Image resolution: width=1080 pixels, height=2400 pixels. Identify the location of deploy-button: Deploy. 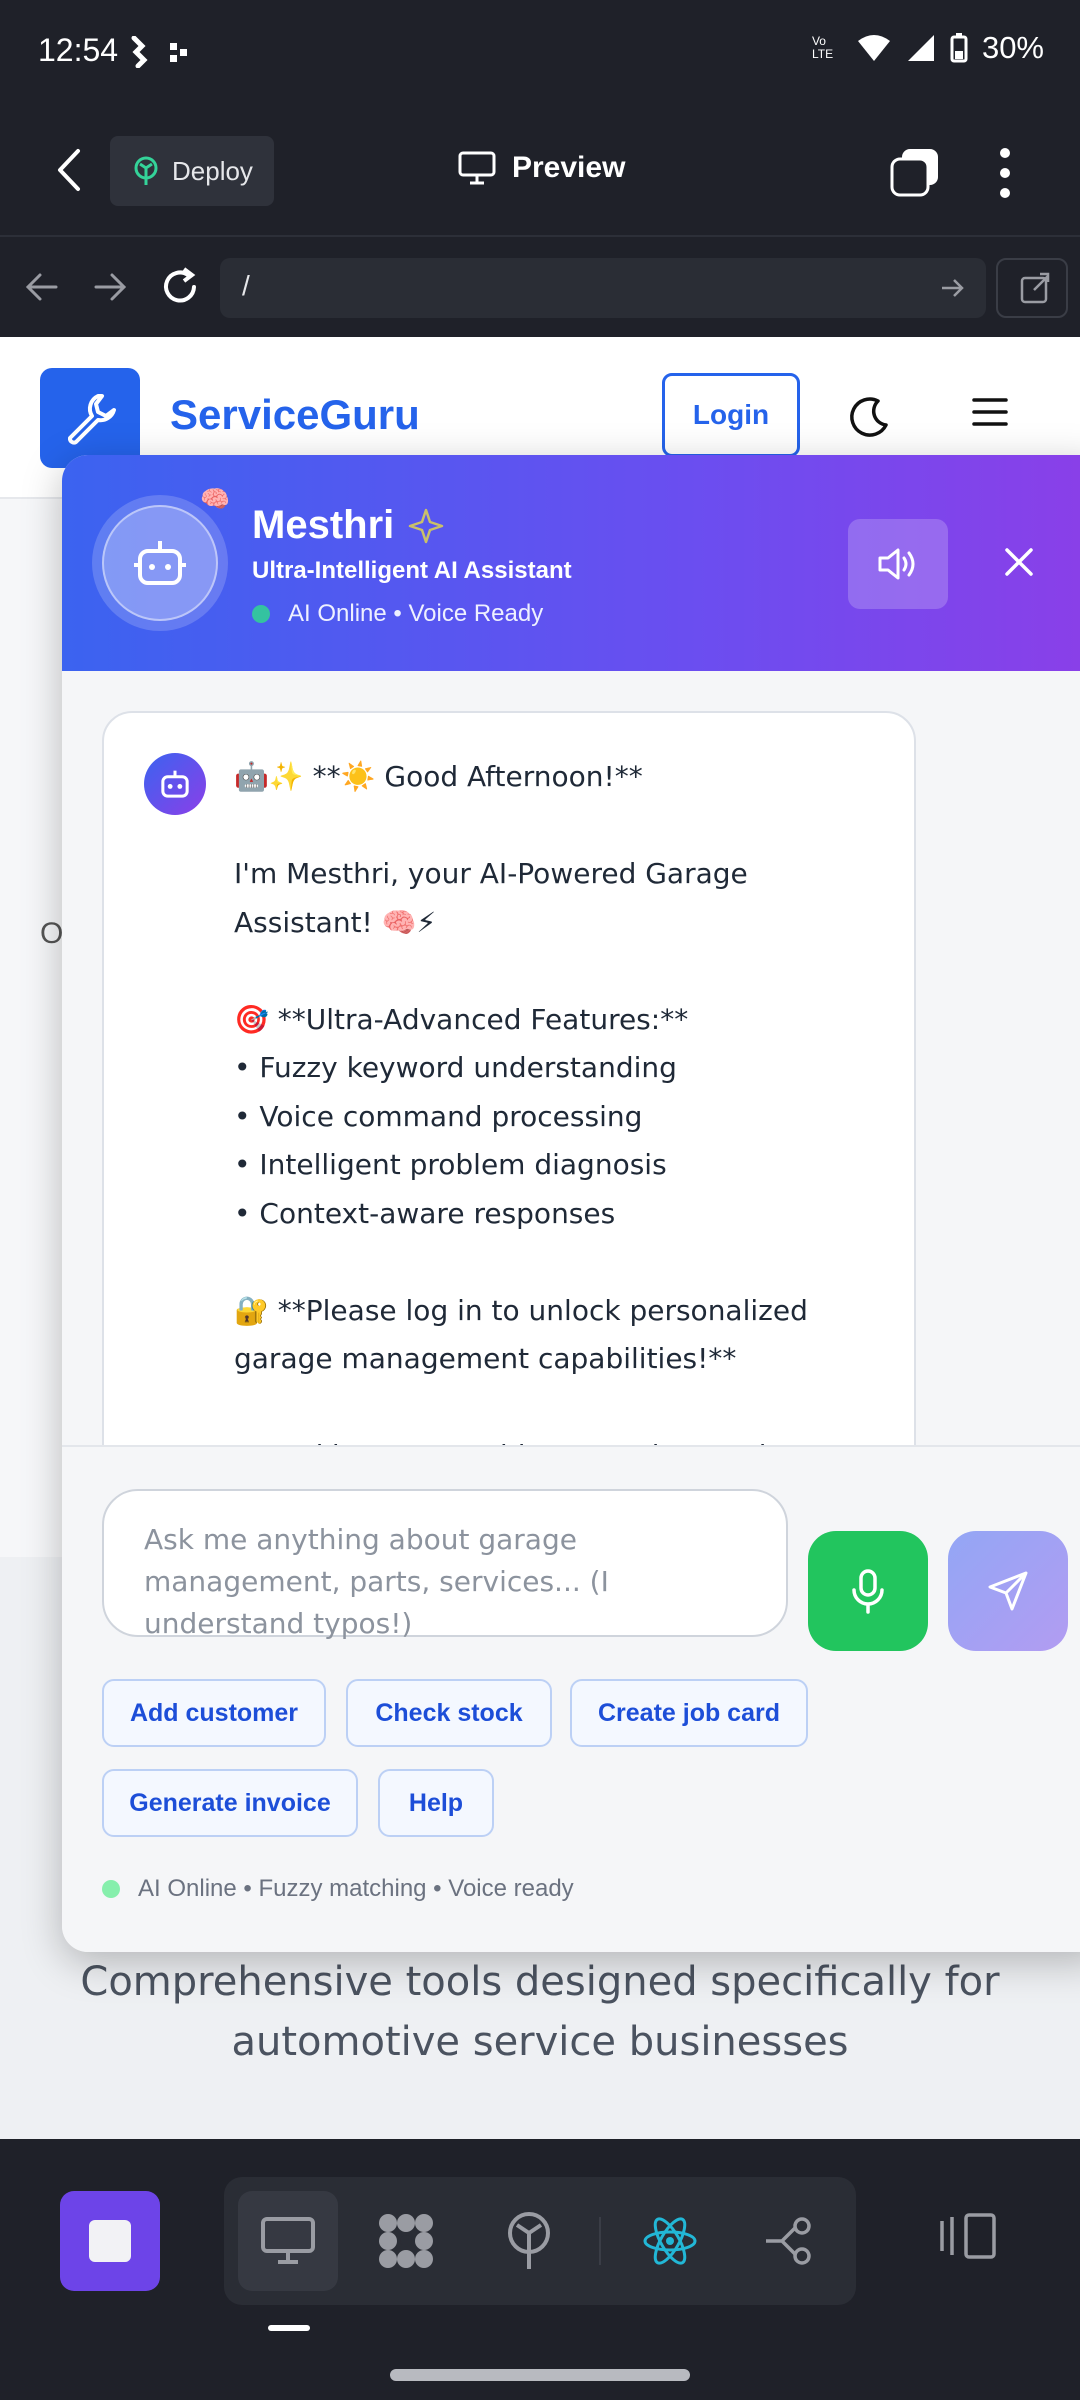
(192, 171).